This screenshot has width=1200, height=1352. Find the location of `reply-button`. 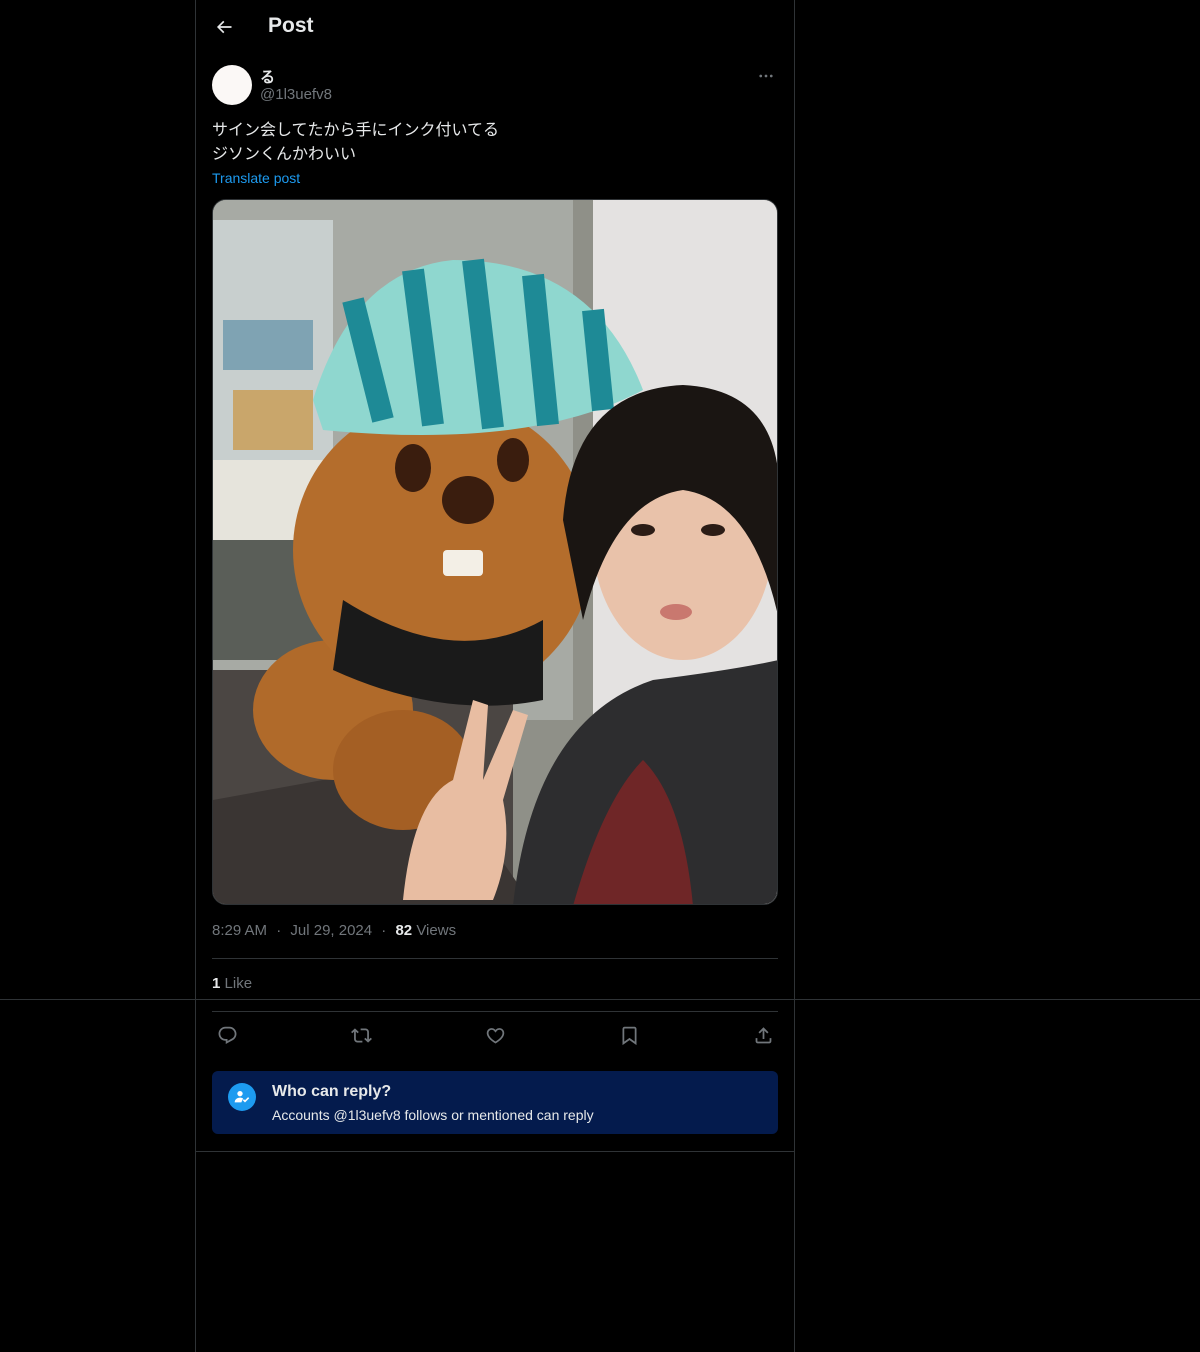

reply-button is located at coordinates (227, 1035).